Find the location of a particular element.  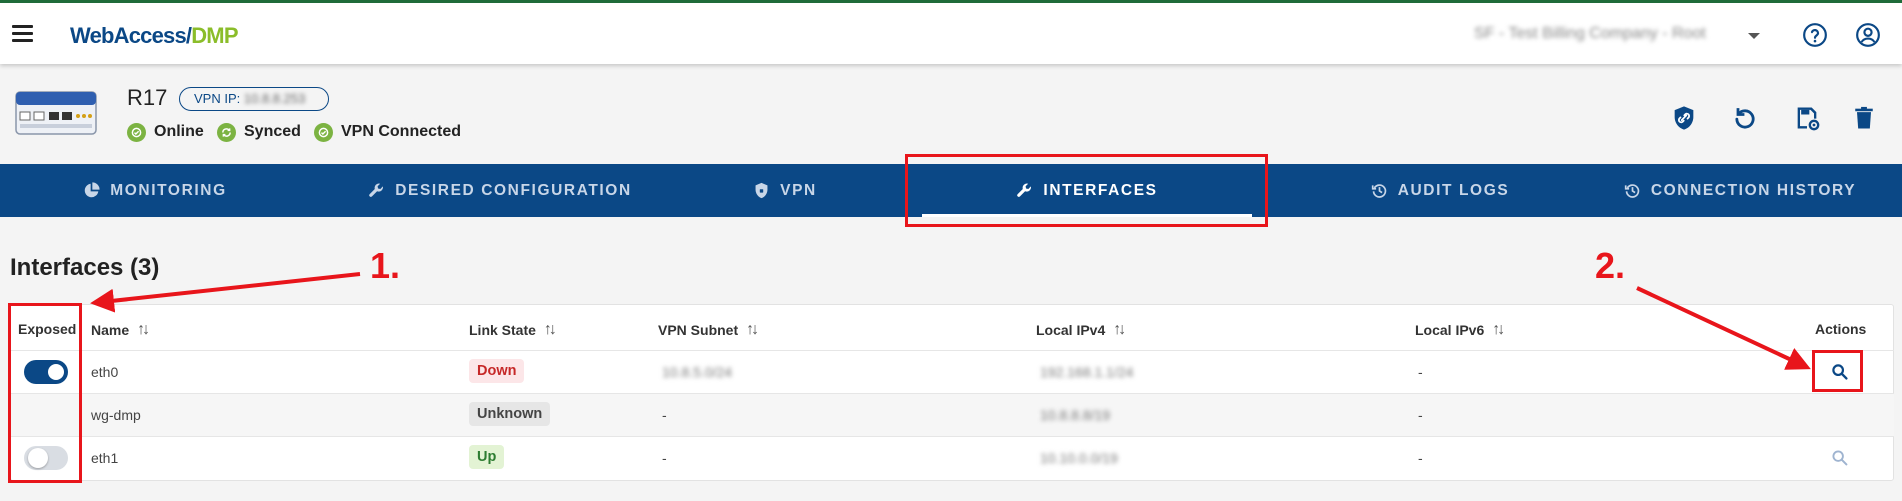

annotation-number-2: 2. is located at coordinates (1610, 265).